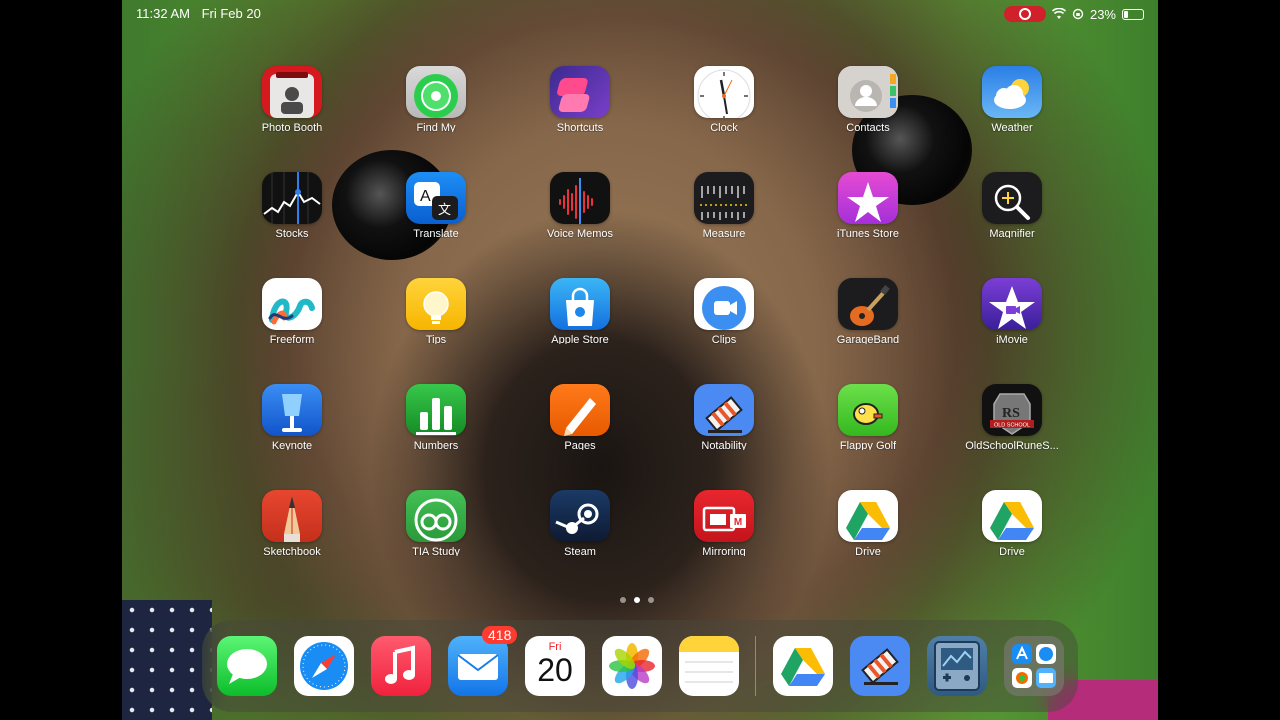  I want to click on freeform-icon, so click(292, 304).